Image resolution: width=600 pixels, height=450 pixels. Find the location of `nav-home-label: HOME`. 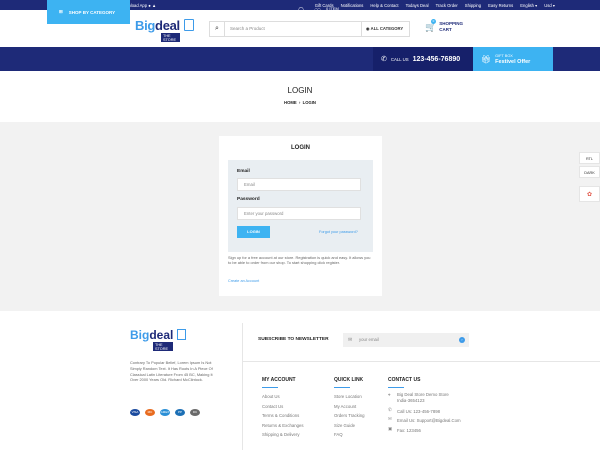

nav-home-label: HOME is located at coordinates (142, 11).